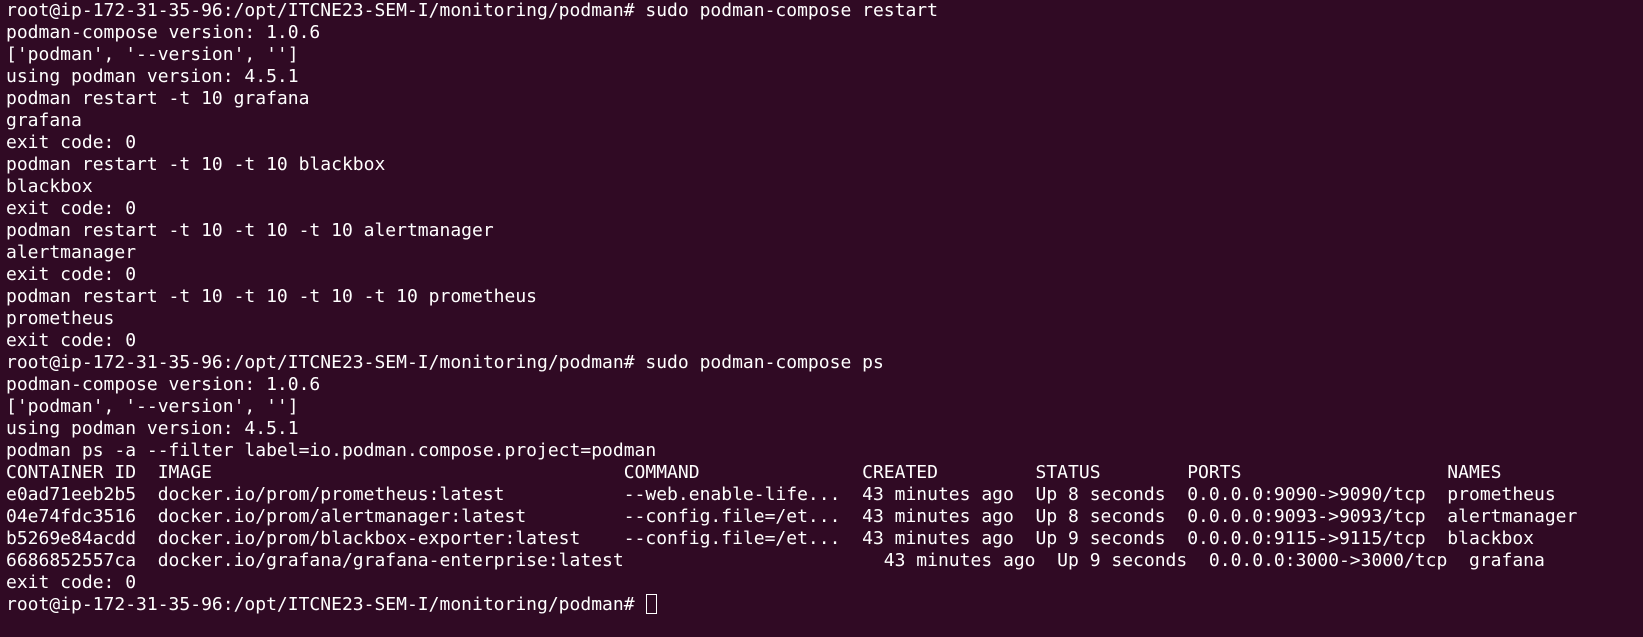  Describe the element at coordinates (196, 164) in the screenshot. I see `terminal-line: podman restart -t 10 -t 10 blackbox` at that location.